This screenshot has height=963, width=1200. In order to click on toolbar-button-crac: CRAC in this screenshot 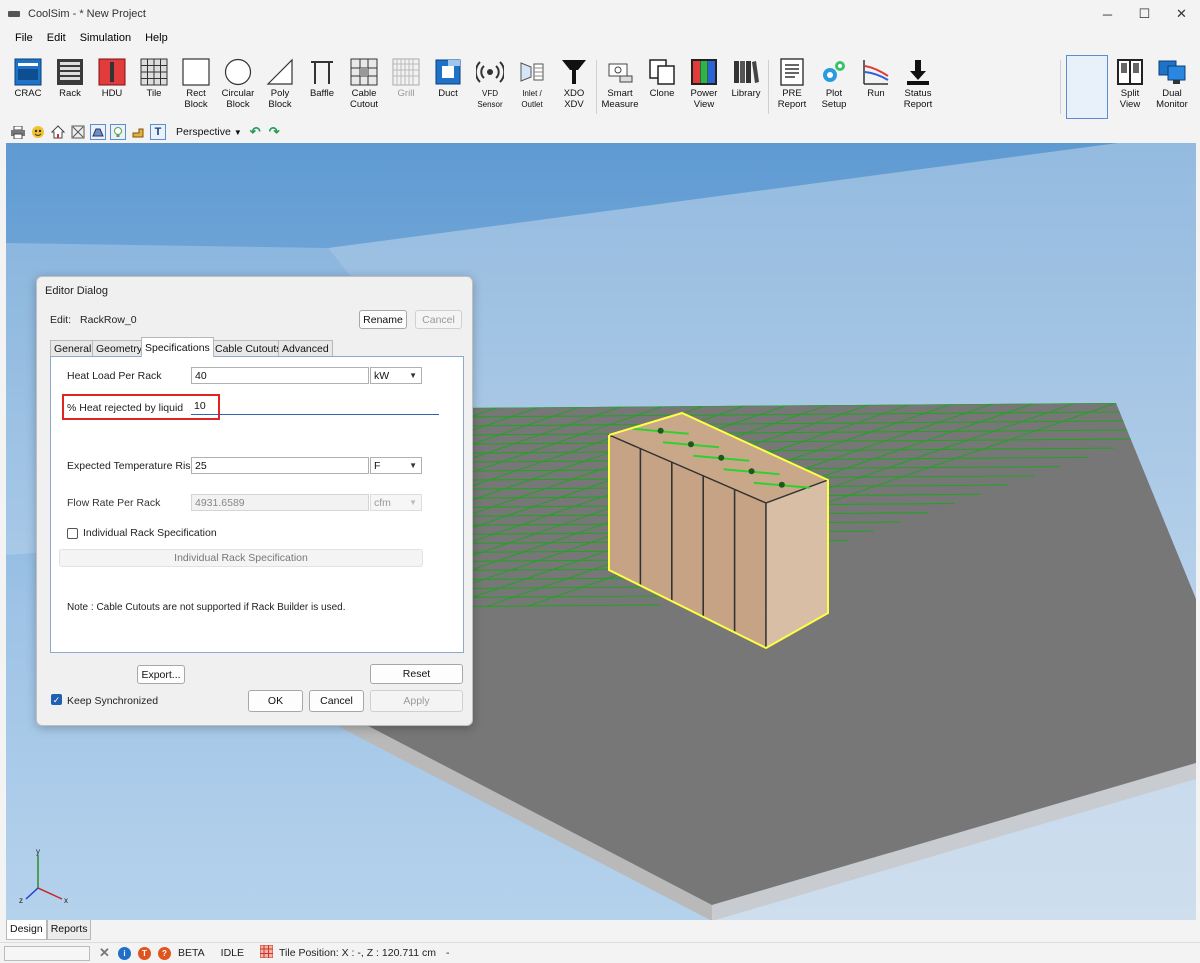, I will do `click(28, 78)`.